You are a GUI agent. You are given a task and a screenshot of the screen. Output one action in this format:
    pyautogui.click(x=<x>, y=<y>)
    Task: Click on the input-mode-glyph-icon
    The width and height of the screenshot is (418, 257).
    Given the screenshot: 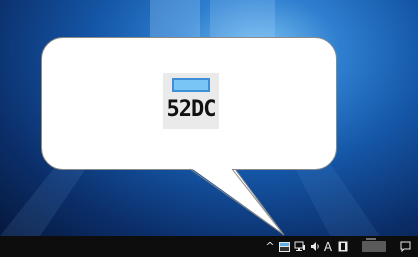 What is the action you would take?
    pyautogui.click(x=343, y=246)
    